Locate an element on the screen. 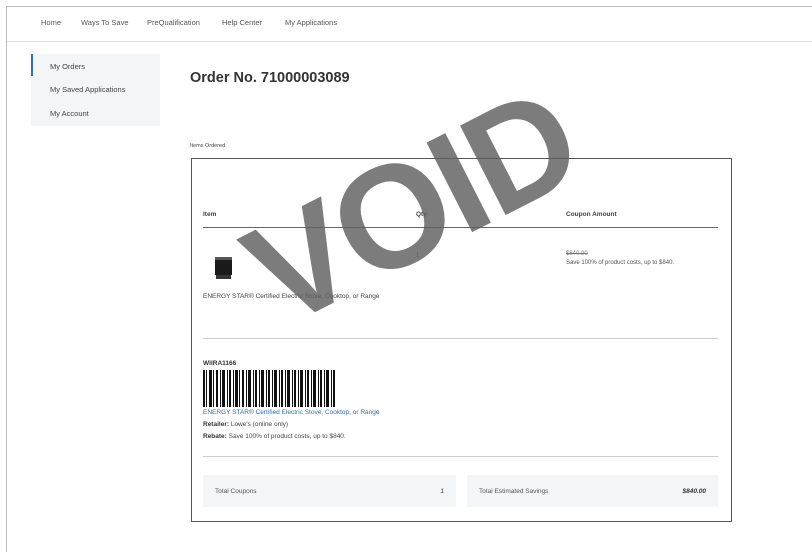  original-price: $840.00 is located at coordinates (577, 254).